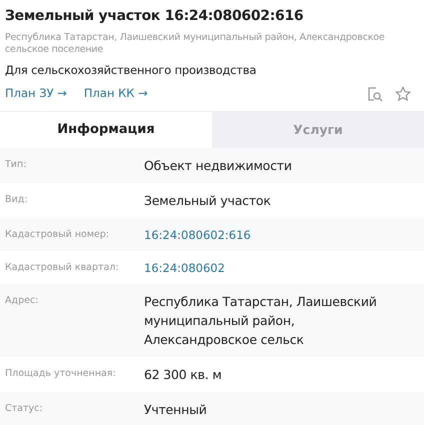 The width and height of the screenshot is (424, 425). I want to click on field-label: Тип:, so click(16, 165).